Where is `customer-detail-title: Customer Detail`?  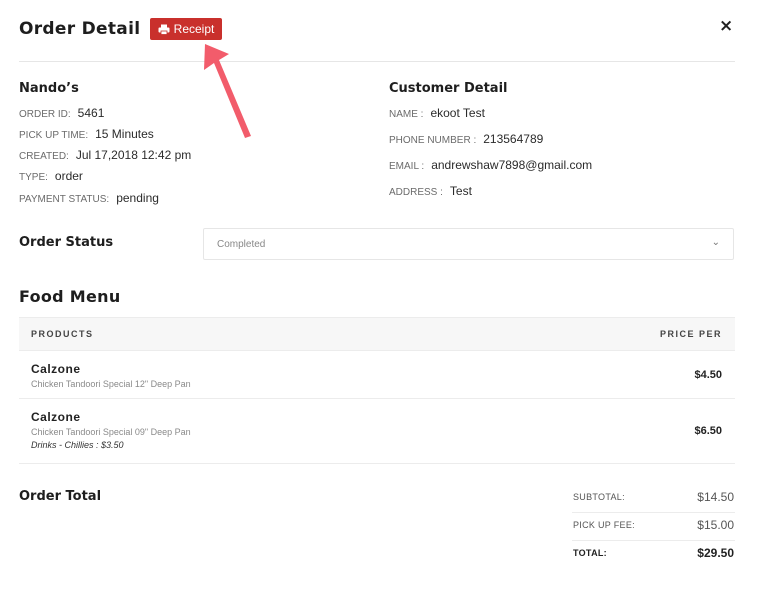
customer-detail-title: Customer Detail is located at coordinates (448, 88).